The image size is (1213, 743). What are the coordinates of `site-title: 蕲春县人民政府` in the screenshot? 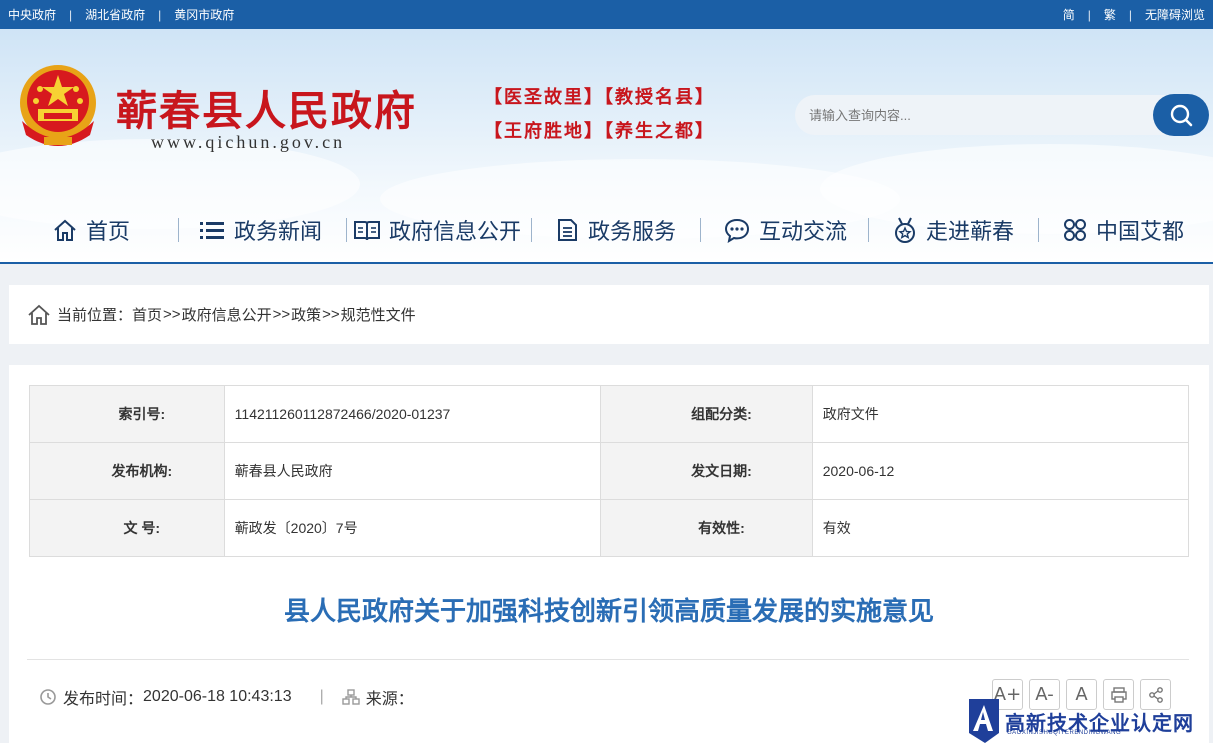 It's located at (266, 111).